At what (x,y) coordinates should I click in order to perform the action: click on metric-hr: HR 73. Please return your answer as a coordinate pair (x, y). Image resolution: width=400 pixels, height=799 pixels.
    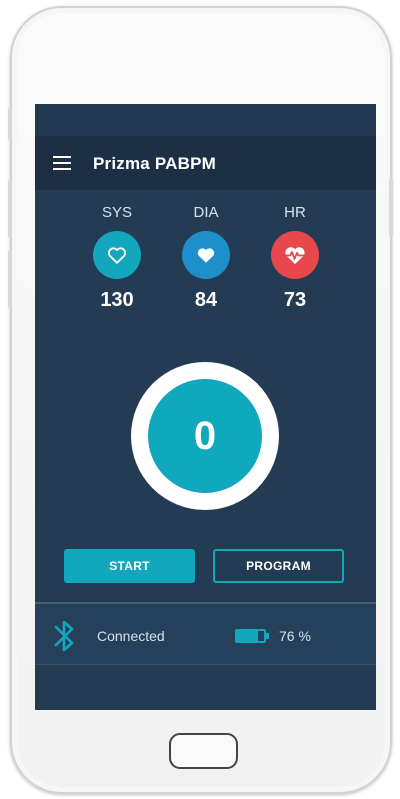
    Looking at the image, I should click on (295, 258).